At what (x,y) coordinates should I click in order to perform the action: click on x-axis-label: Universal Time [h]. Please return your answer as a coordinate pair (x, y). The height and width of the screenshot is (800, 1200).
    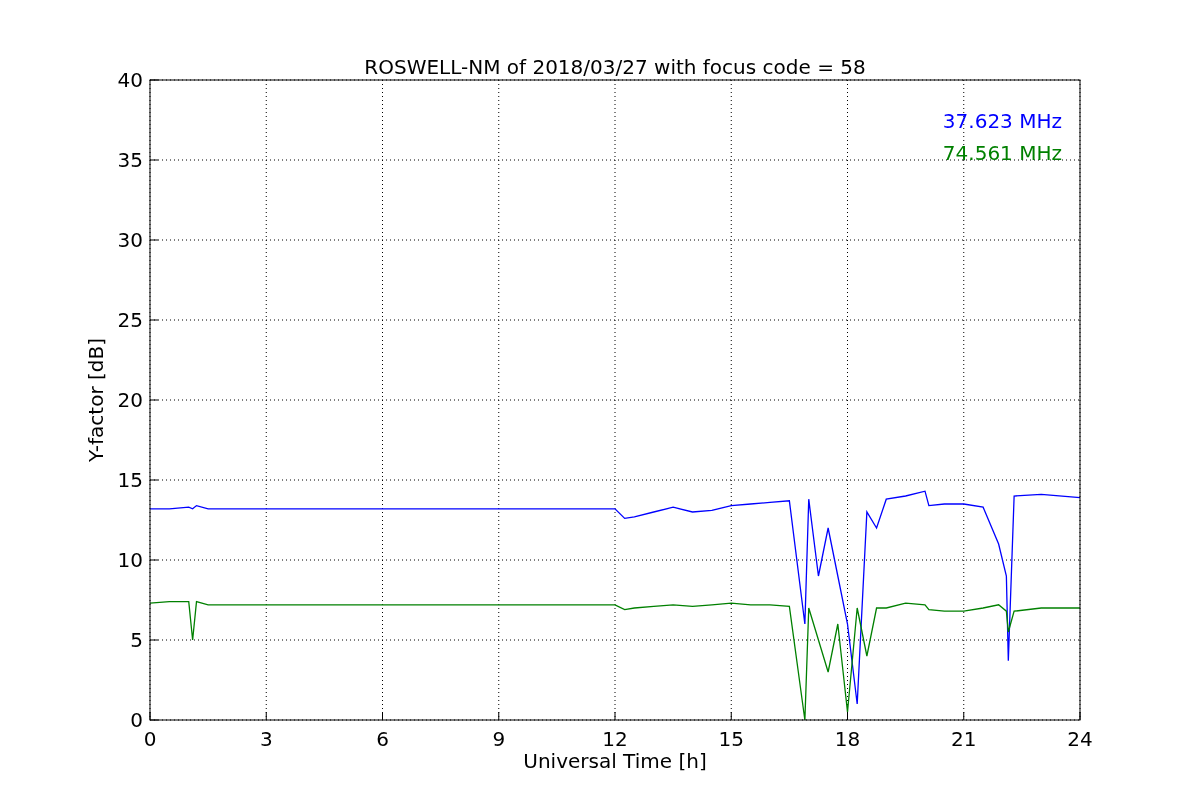
    Looking at the image, I should click on (615, 761).